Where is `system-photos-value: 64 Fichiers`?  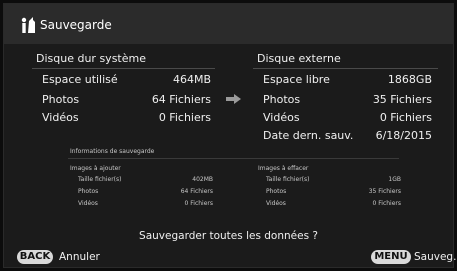
system-photos-value: 64 Fichiers is located at coordinates (181, 99).